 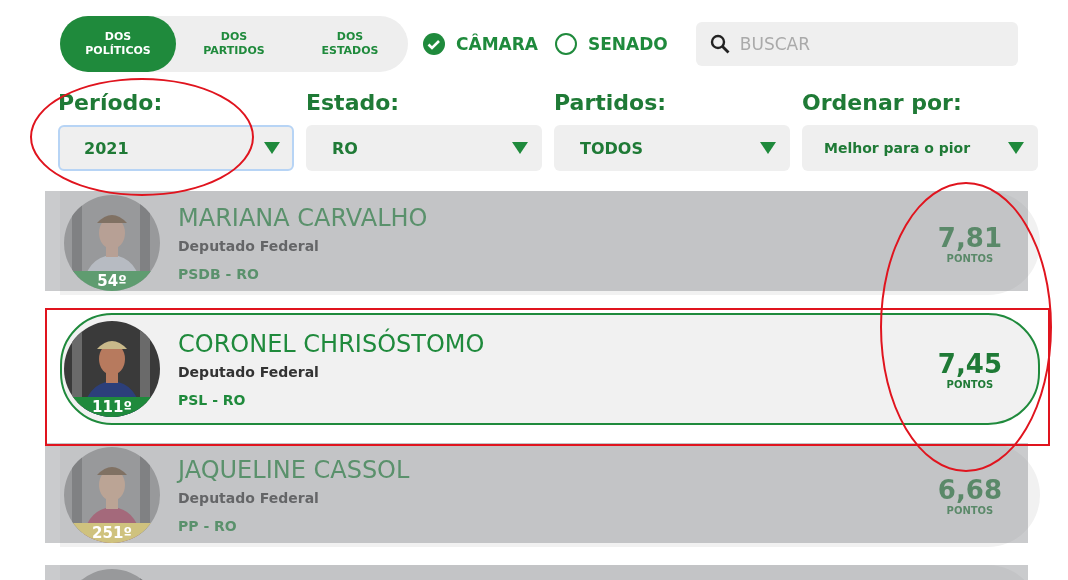 What do you see at coordinates (212, 400) in the screenshot?
I see `party-state: PSL - RO` at bounding box center [212, 400].